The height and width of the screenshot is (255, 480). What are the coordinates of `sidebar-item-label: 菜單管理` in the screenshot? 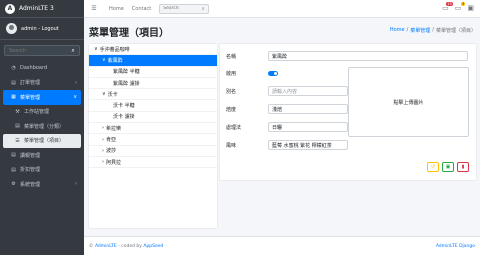 It's located at (30, 97).